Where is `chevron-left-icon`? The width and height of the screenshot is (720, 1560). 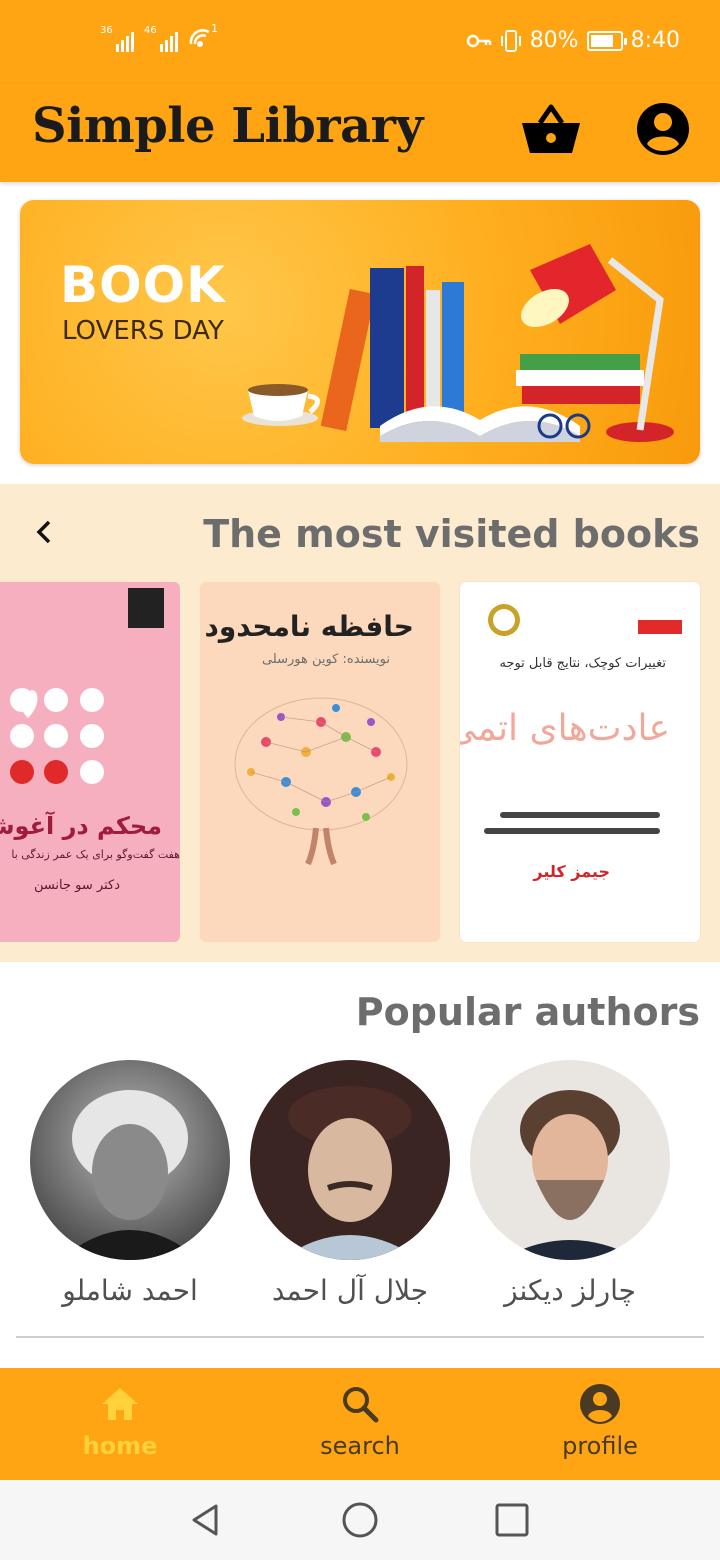
chevron-left-icon is located at coordinates (44, 532).